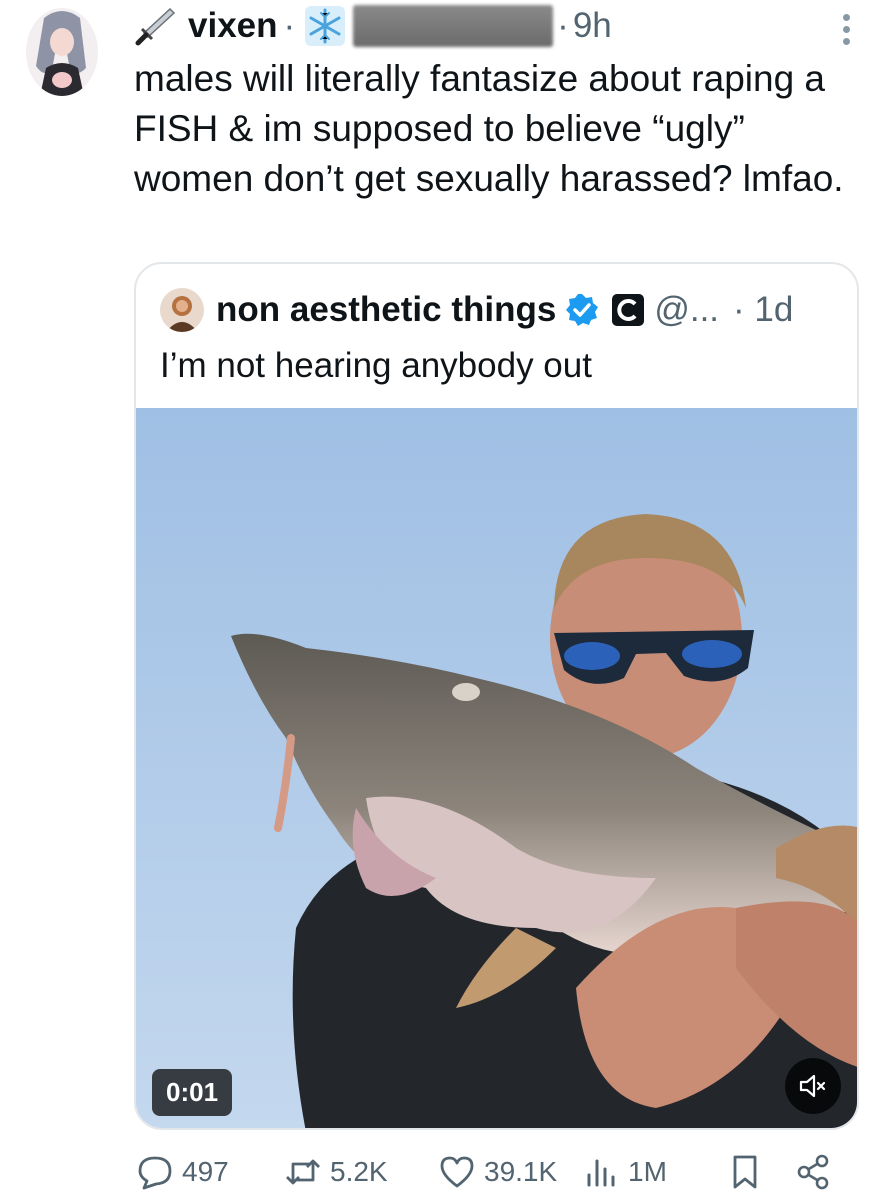 This screenshot has width=884, height=1200. I want to click on share-button, so click(813, 1172).